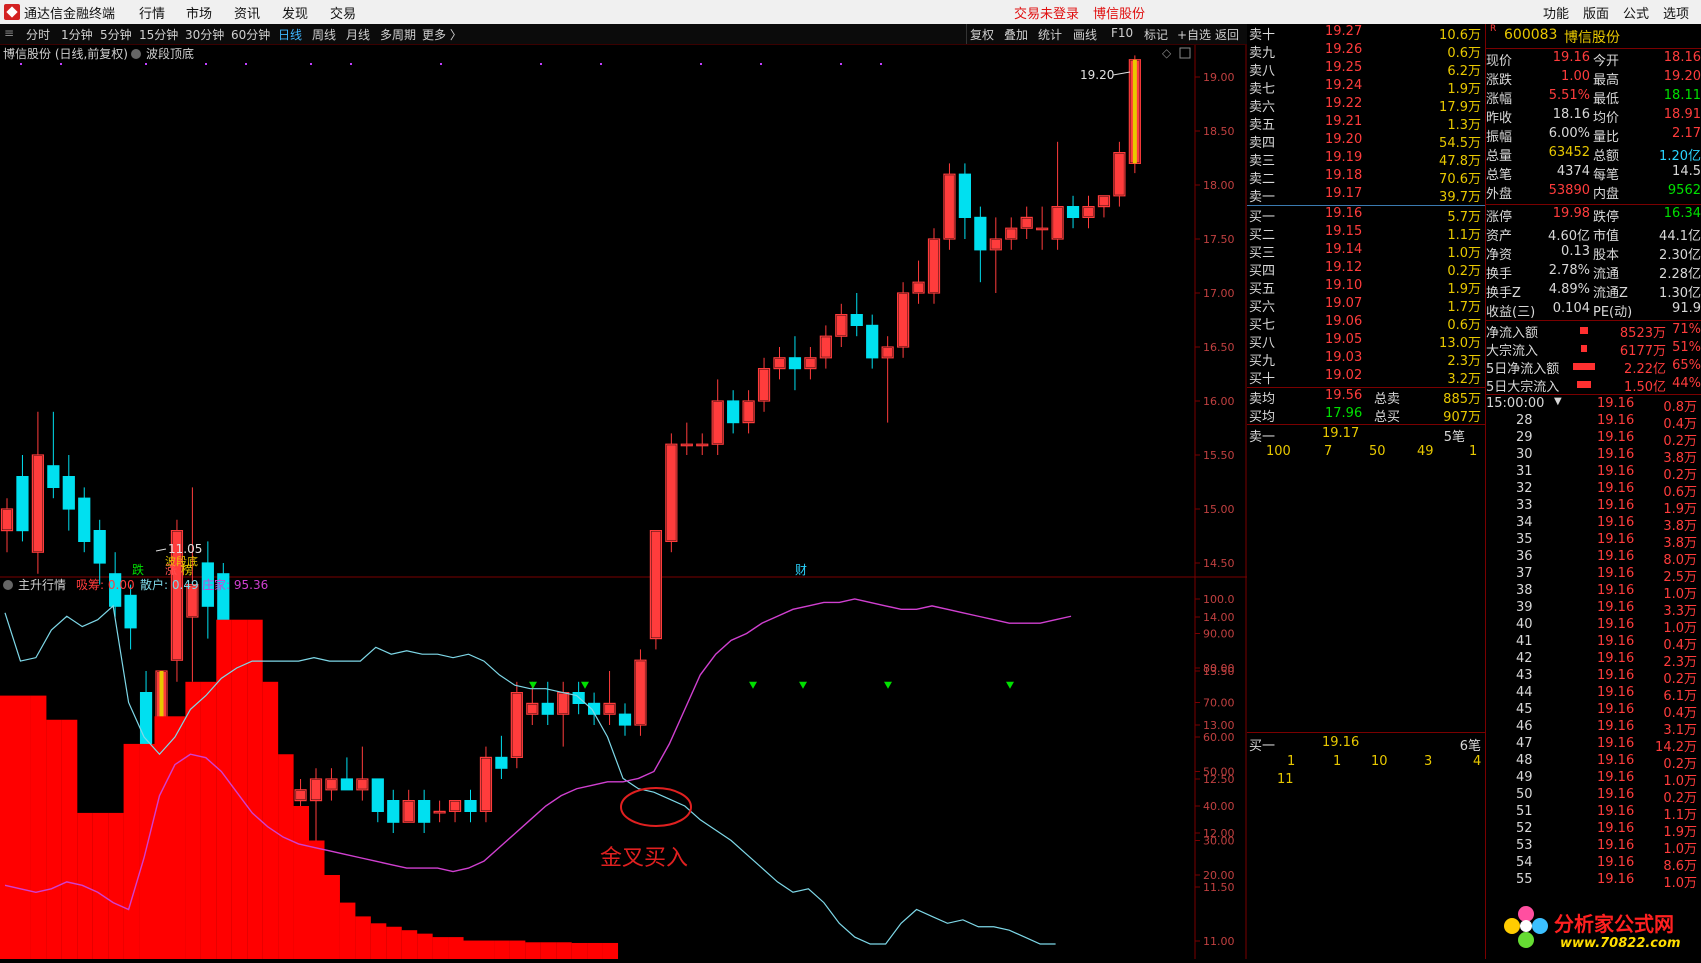  What do you see at coordinates (1676, 12) in the screenshot?
I see `menu-xuanxiang: 选项` at bounding box center [1676, 12].